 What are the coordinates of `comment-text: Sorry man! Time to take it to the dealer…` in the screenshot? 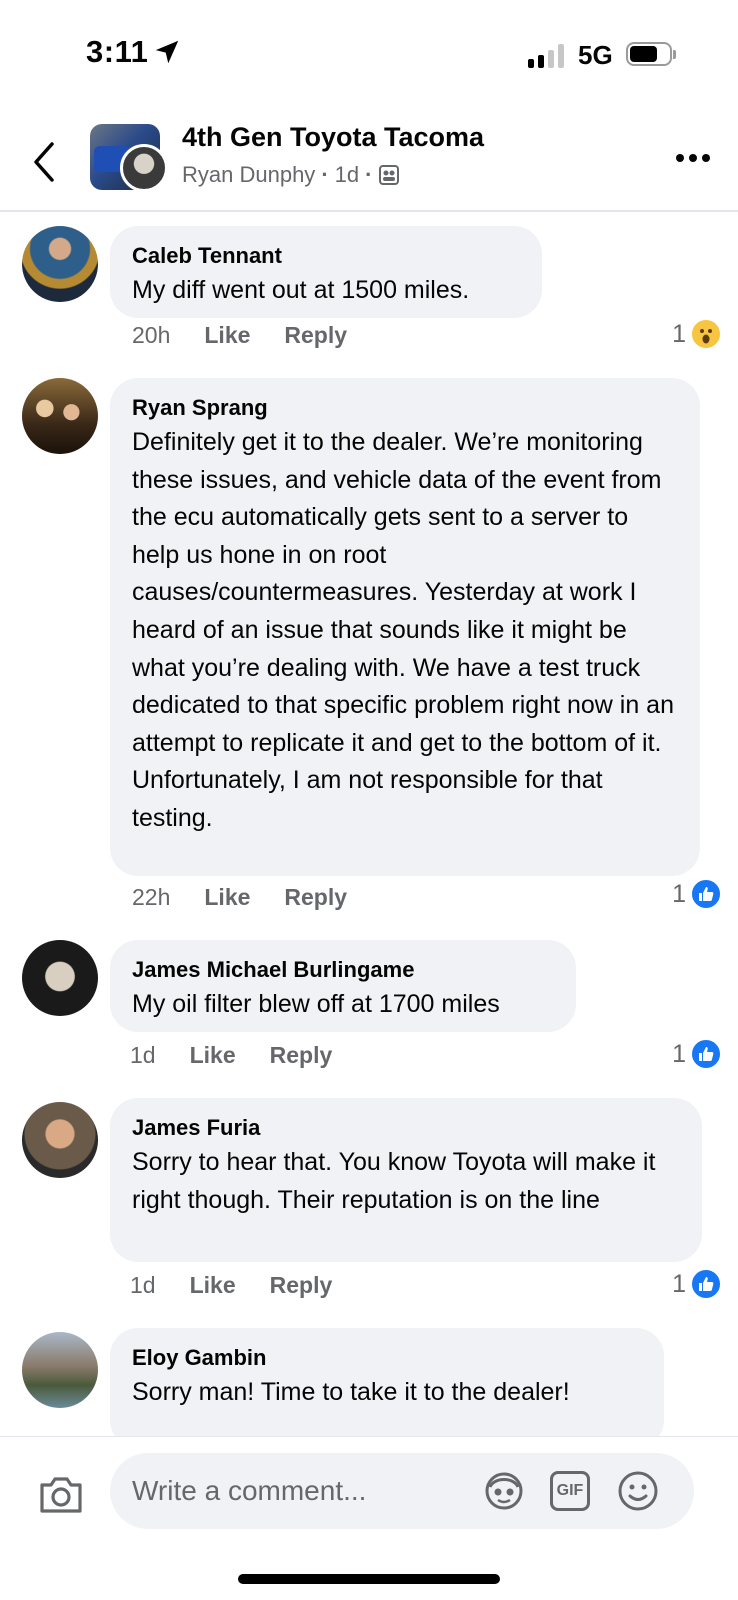 It's located at (351, 1392).